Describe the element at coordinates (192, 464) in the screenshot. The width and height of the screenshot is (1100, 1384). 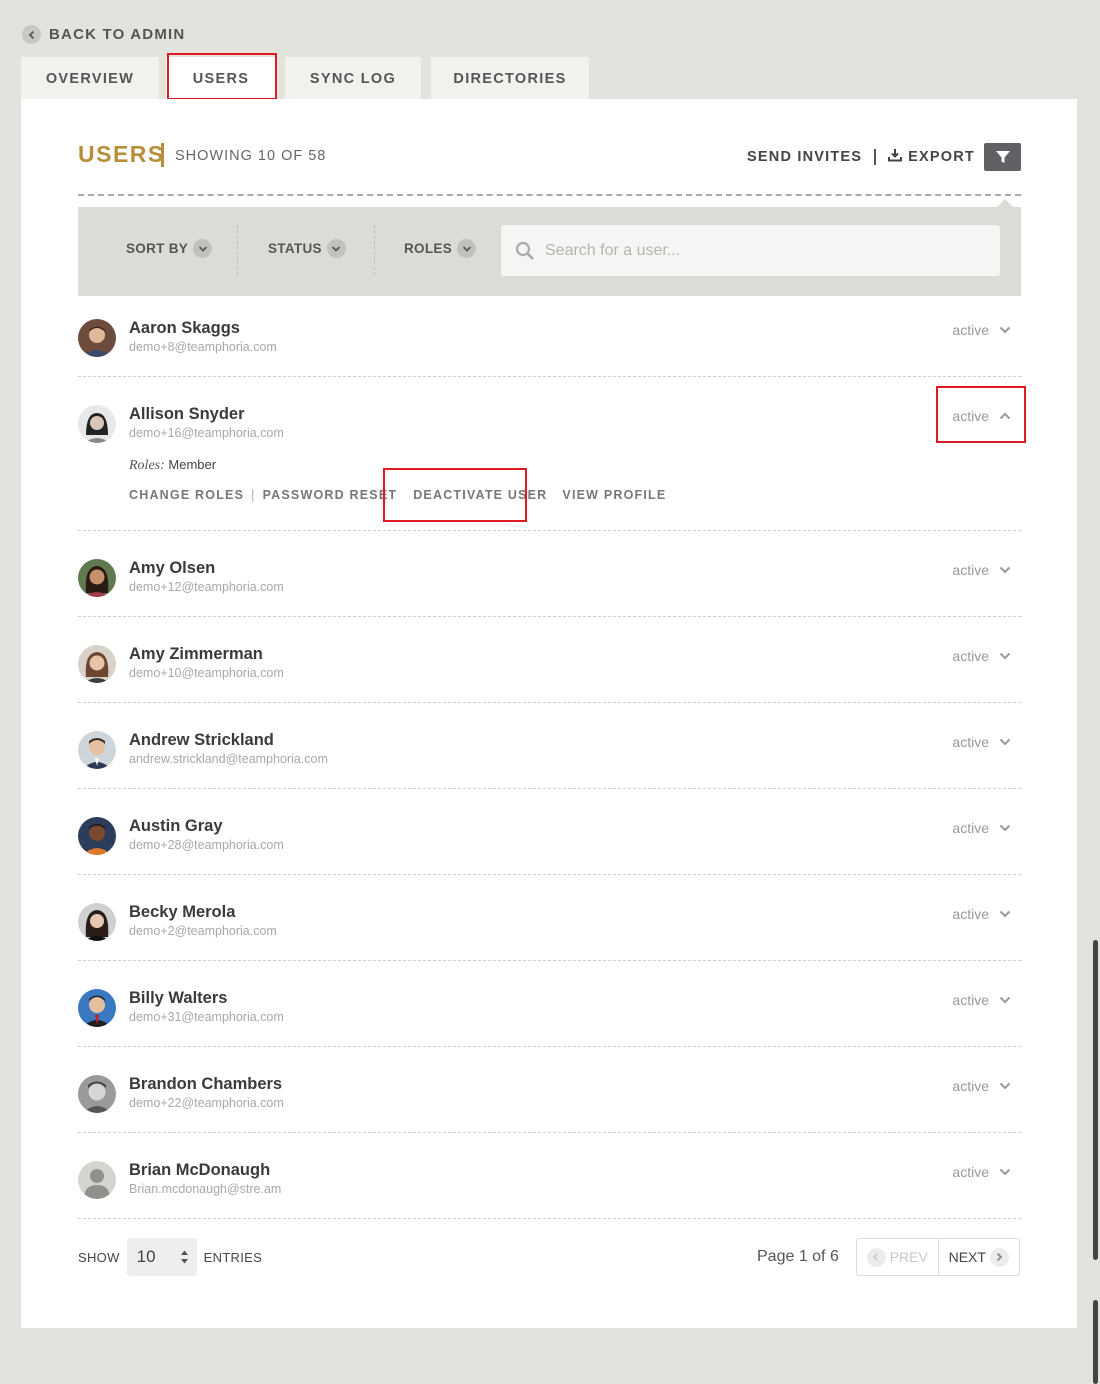
I see `roles-value: Member` at that location.